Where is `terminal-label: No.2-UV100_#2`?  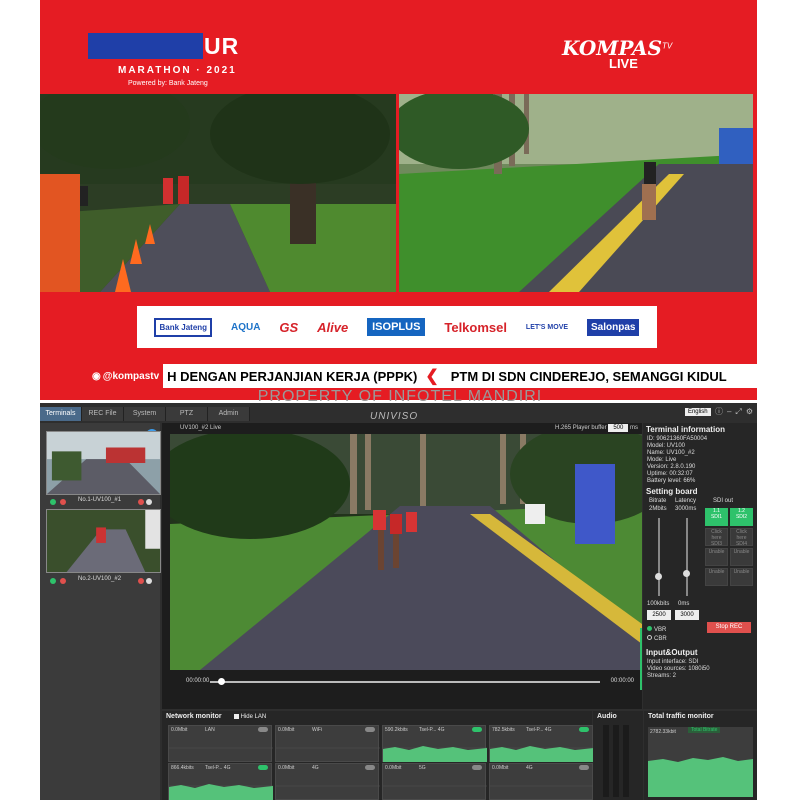
terminal-label: No.2-UV100_#2 is located at coordinates (100, 579).